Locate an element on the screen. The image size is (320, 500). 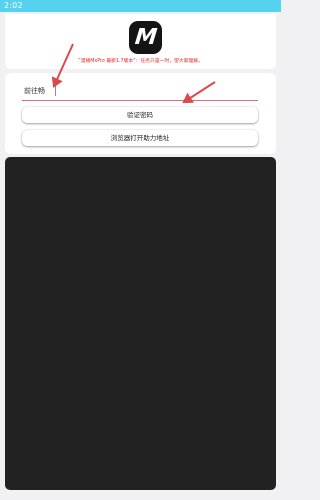
header-card: M “漫播MxPro 最新1.7版本”：任务只是一时，望大家理解。 is located at coordinates (140, 41).